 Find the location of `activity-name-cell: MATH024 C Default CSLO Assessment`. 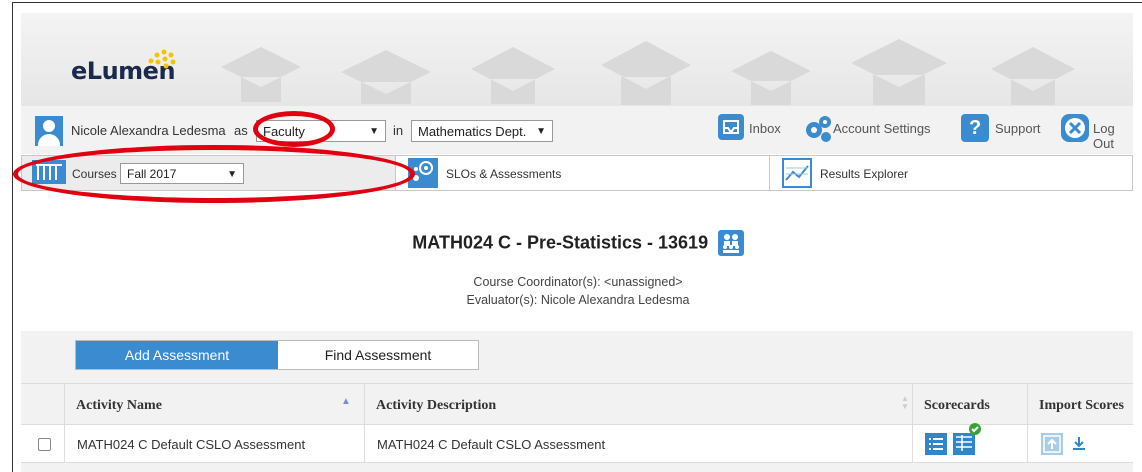

activity-name-cell: MATH024 C Default CSLO Assessment is located at coordinates (191, 444).